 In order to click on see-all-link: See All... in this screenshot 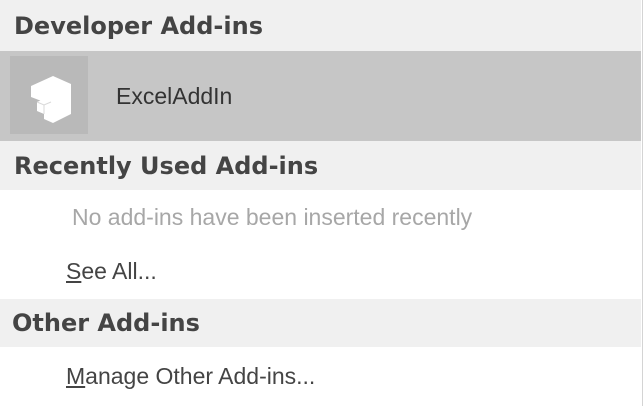, I will do `click(320, 271)`.